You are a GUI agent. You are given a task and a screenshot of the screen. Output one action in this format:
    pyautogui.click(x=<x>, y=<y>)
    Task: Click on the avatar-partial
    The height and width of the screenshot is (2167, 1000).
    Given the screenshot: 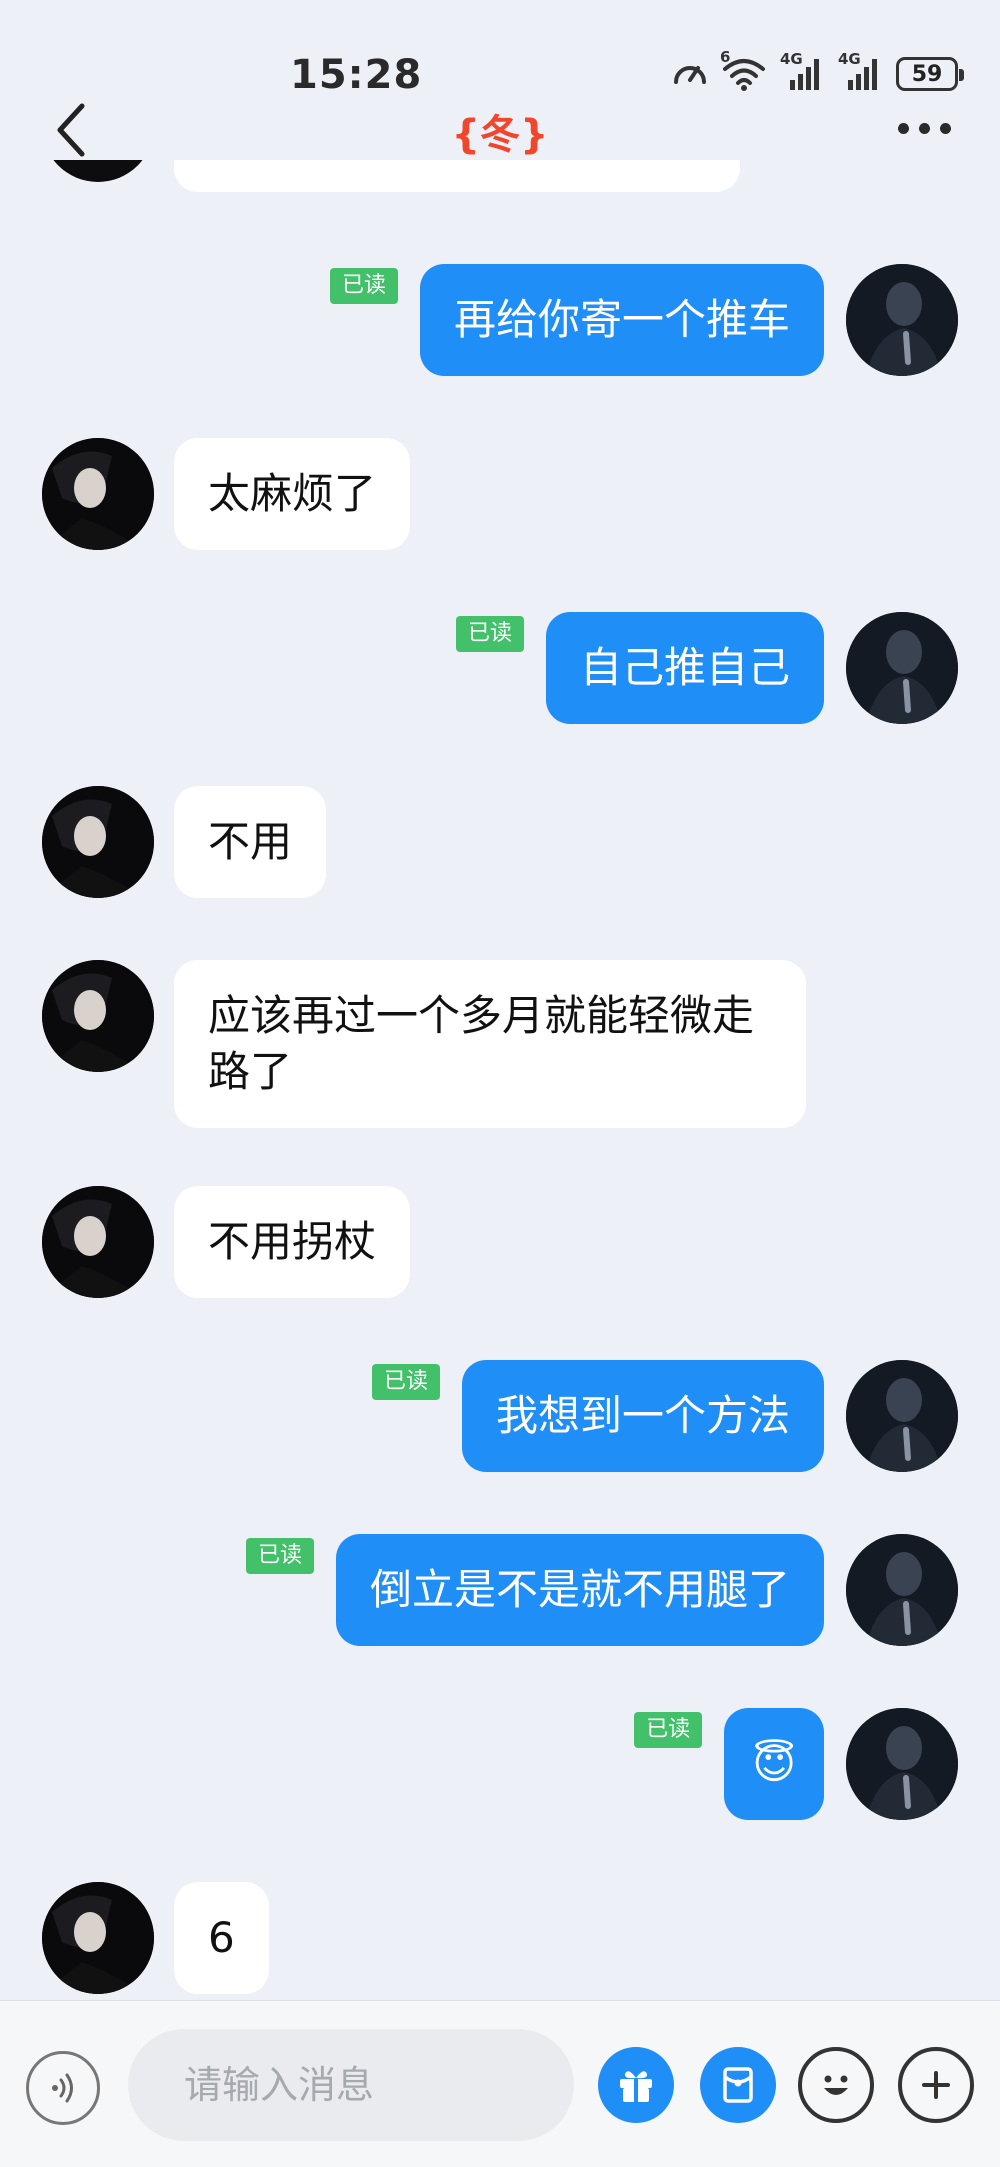 What is the action you would take?
    pyautogui.click(x=98, y=171)
    